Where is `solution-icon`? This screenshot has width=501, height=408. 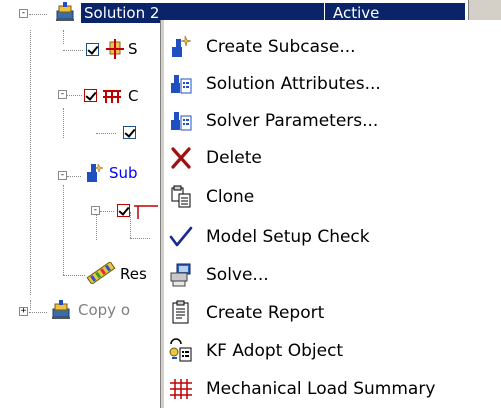
solution-icon is located at coordinates (65, 12).